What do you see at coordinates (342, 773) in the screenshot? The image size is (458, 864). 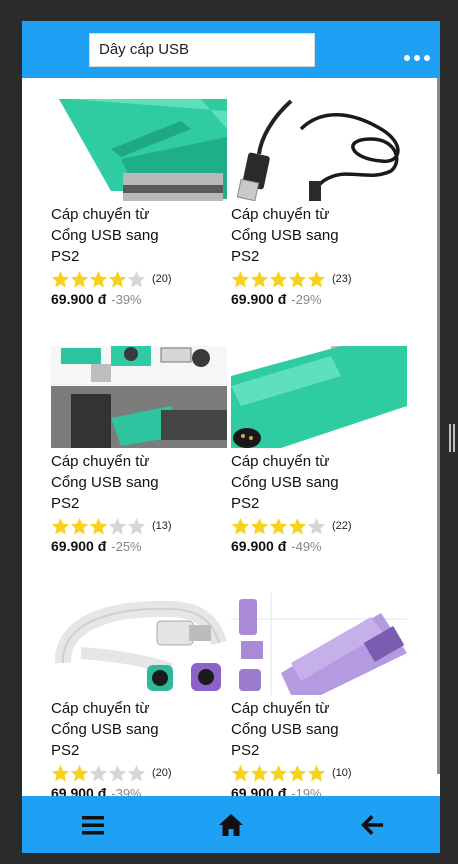 I see `review-count: (10)` at bounding box center [342, 773].